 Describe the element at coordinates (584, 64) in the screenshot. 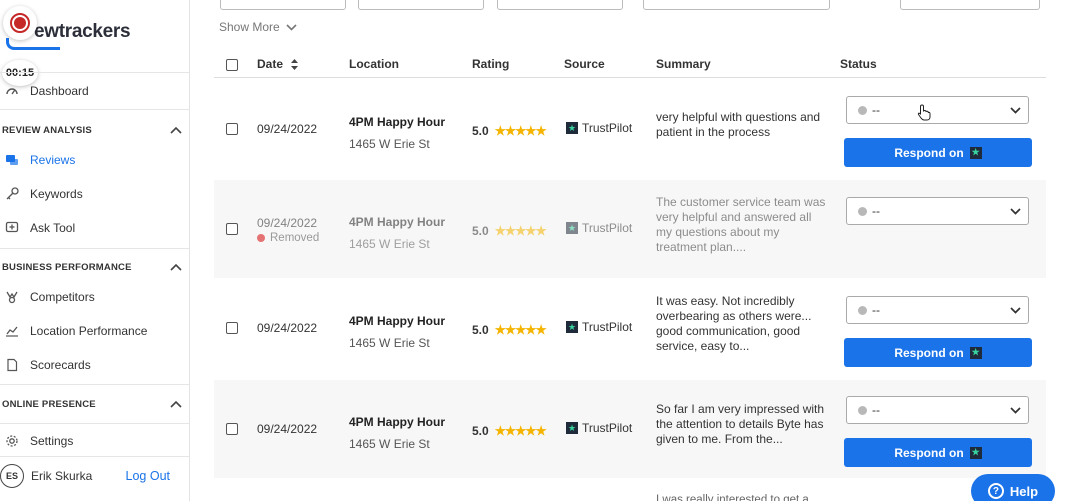

I see `column-header-source: Source` at that location.